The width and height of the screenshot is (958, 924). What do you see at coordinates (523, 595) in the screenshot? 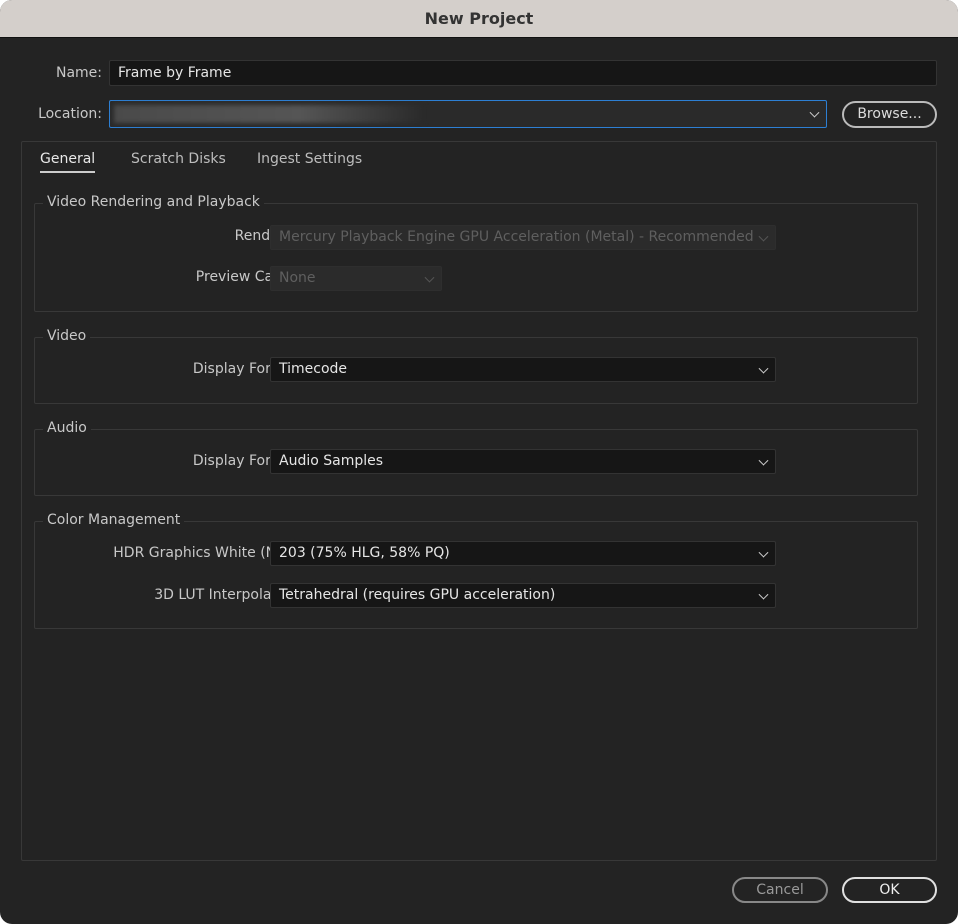
I see `lut-interpolation-select: Tetrahedral (requires GPU acceleration)` at bounding box center [523, 595].